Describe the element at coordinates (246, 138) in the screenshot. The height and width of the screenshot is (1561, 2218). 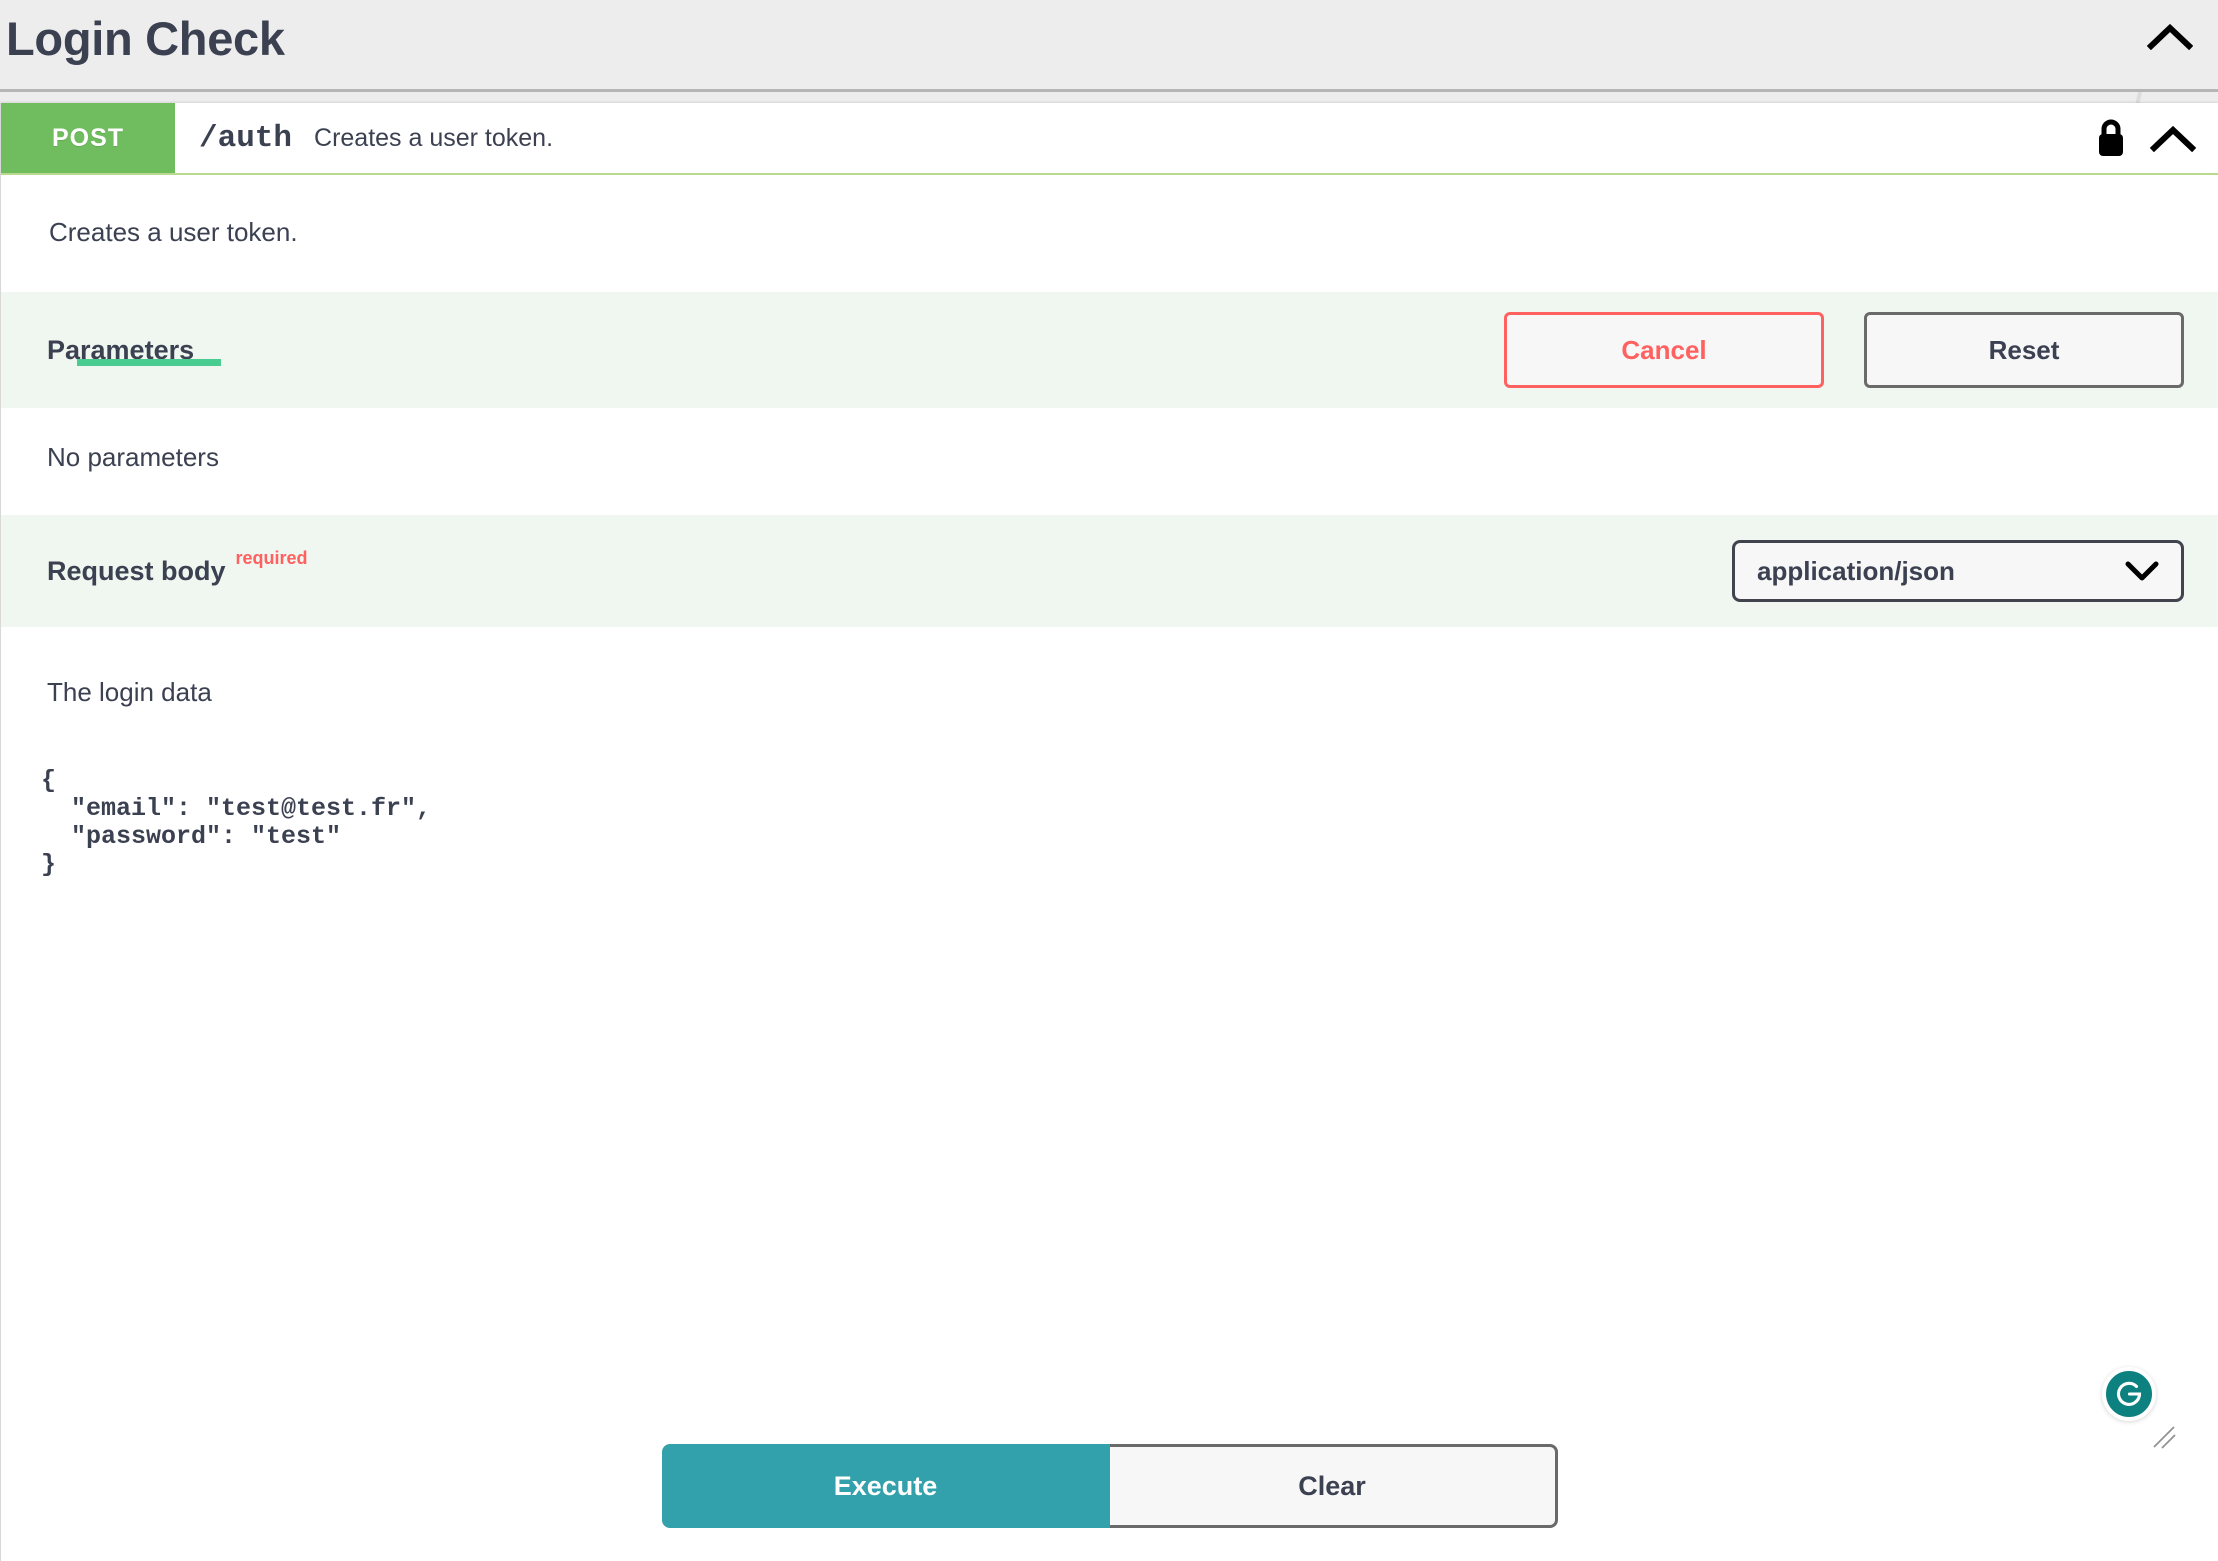
I see `operation-path: /auth` at that location.